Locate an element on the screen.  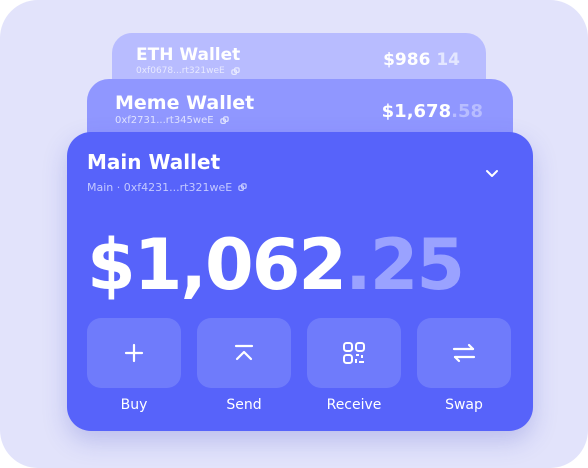
wallet-amount-whole: $986 is located at coordinates (407, 60).